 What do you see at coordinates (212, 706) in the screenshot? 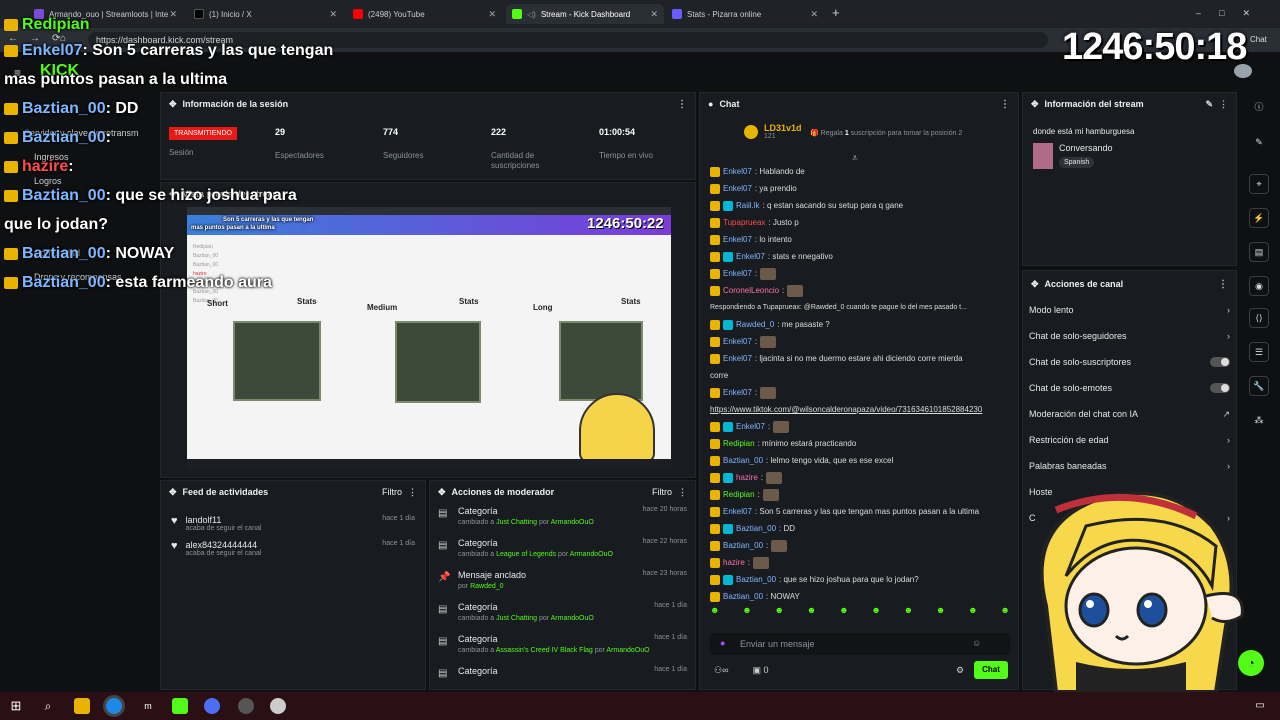
I see `discord-icon` at bounding box center [212, 706].